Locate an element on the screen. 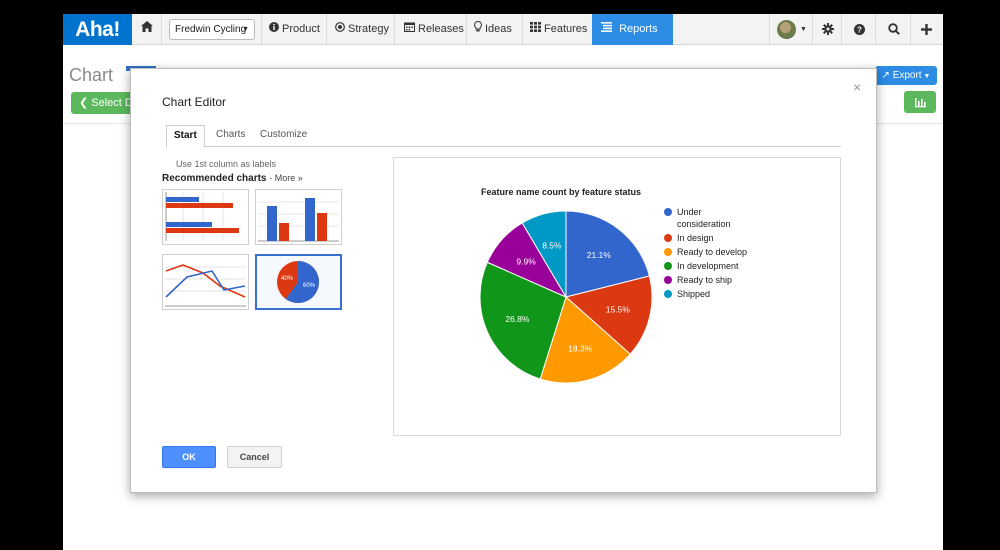  legend-entry: In design is located at coordinates (689, 238).